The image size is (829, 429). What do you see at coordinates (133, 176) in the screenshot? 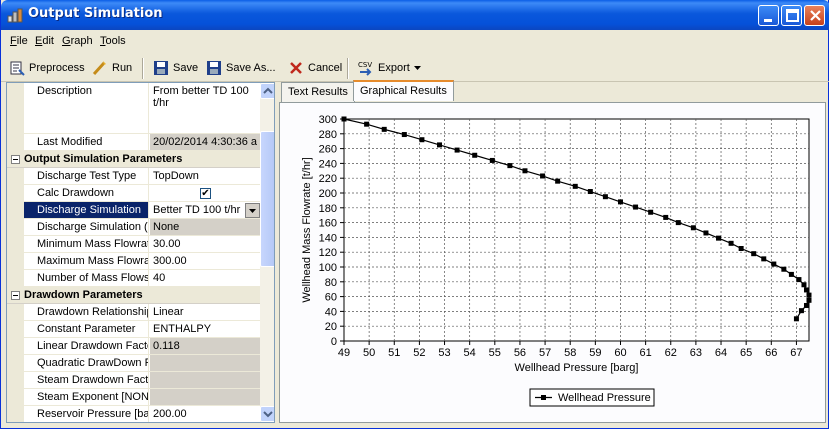
I see `property-row-discharge-test-type: Discharge Test Type TopDown` at bounding box center [133, 176].